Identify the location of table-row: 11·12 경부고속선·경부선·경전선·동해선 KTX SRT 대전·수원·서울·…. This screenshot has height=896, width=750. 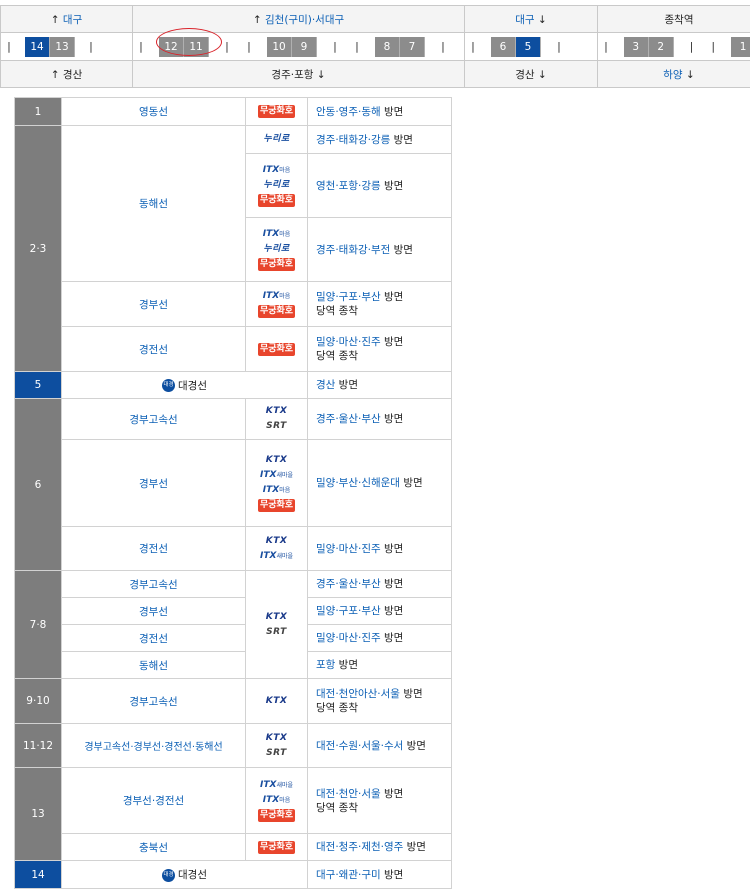
(233, 745).